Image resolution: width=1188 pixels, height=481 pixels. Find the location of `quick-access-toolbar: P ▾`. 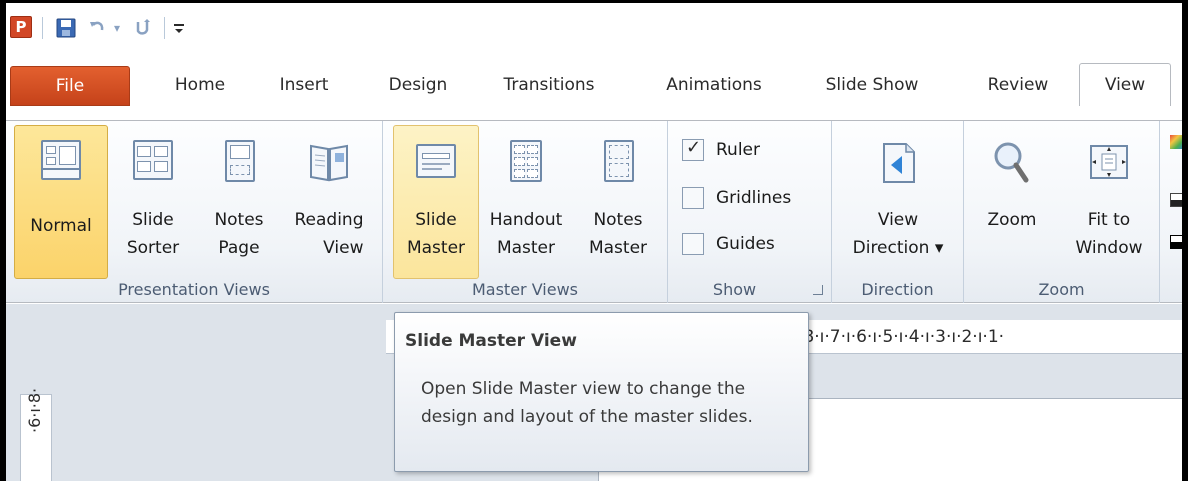

quick-access-toolbar: P ▾ is located at coordinates (594, 25).